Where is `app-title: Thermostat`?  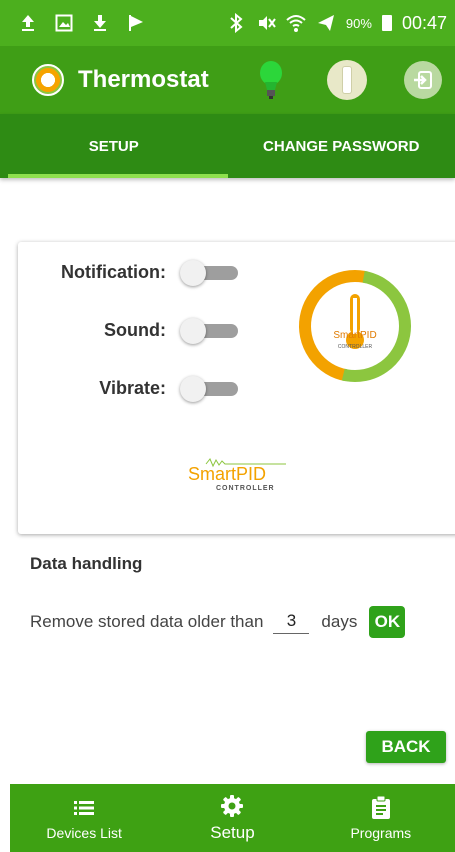
app-title: Thermostat is located at coordinates (143, 79).